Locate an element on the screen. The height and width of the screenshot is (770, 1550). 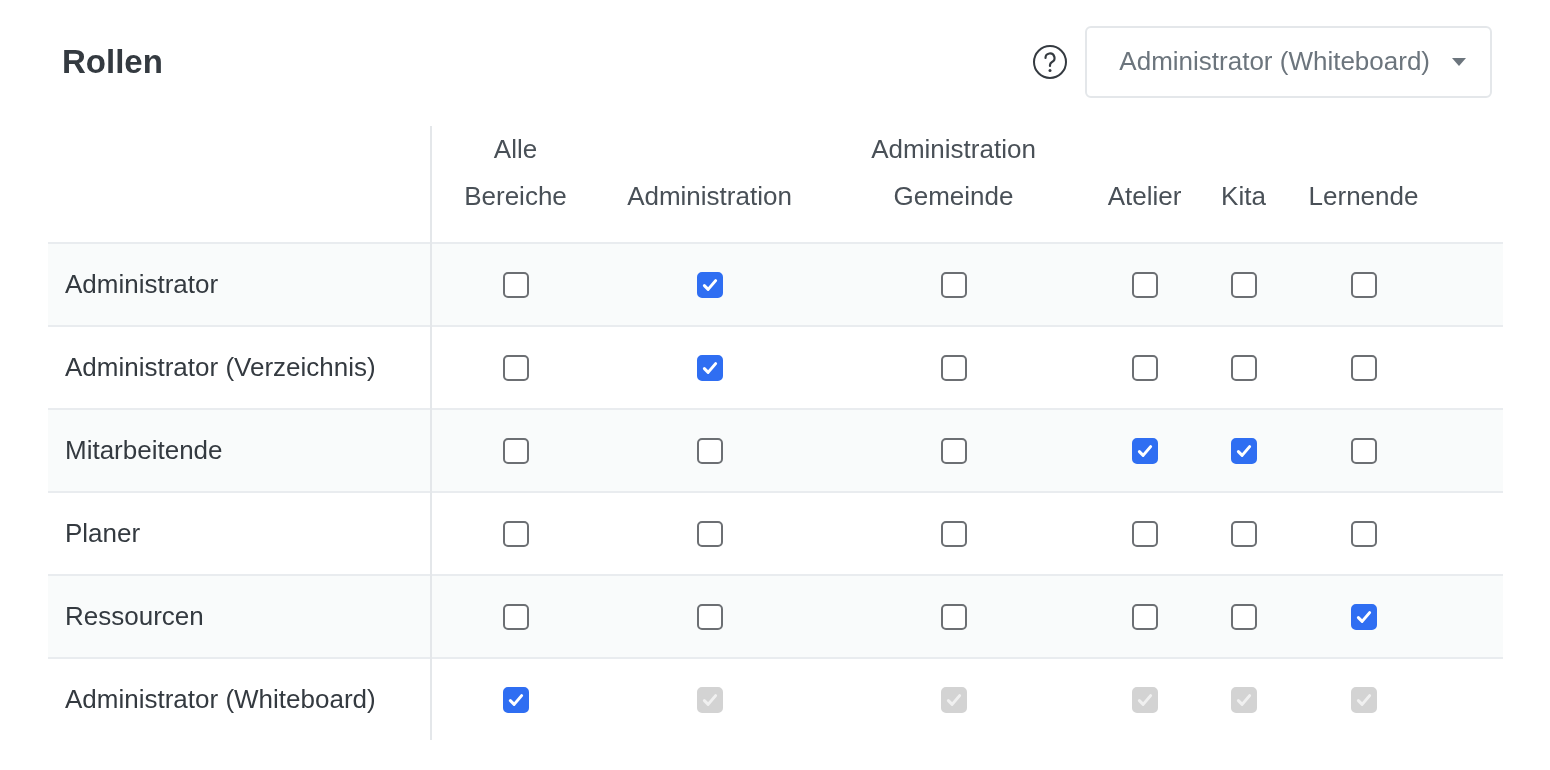
section-title: Rollen is located at coordinates (112, 61).